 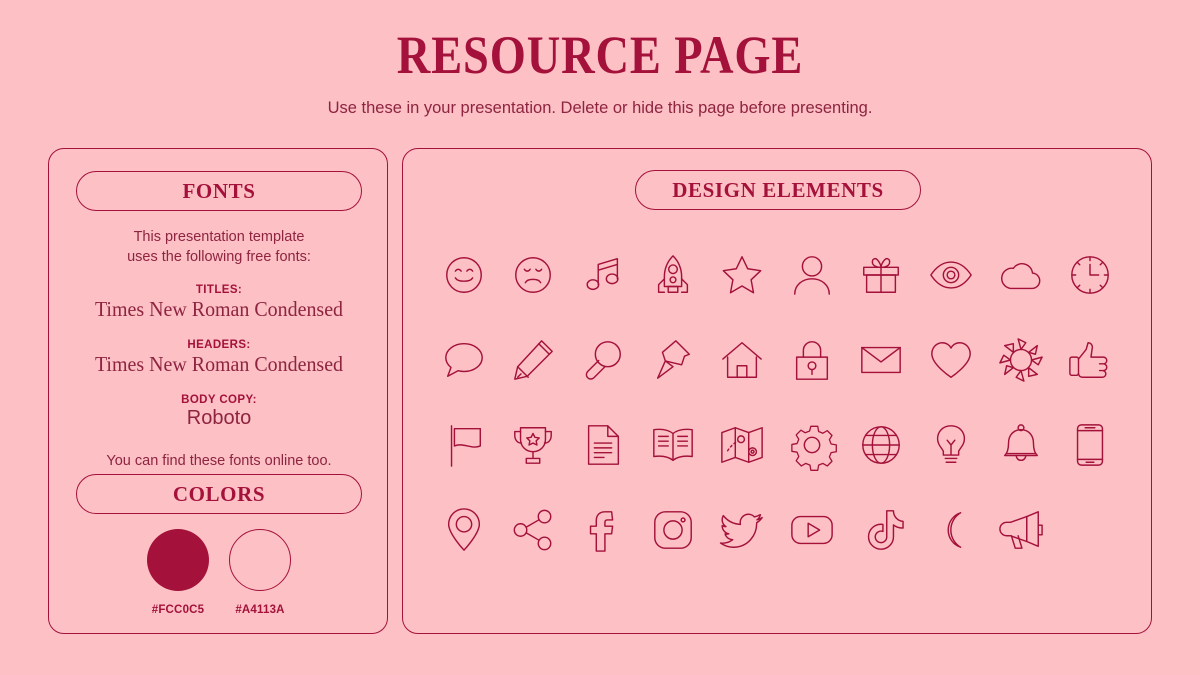 What do you see at coordinates (673, 530) in the screenshot?
I see `instagram-icon` at bounding box center [673, 530].